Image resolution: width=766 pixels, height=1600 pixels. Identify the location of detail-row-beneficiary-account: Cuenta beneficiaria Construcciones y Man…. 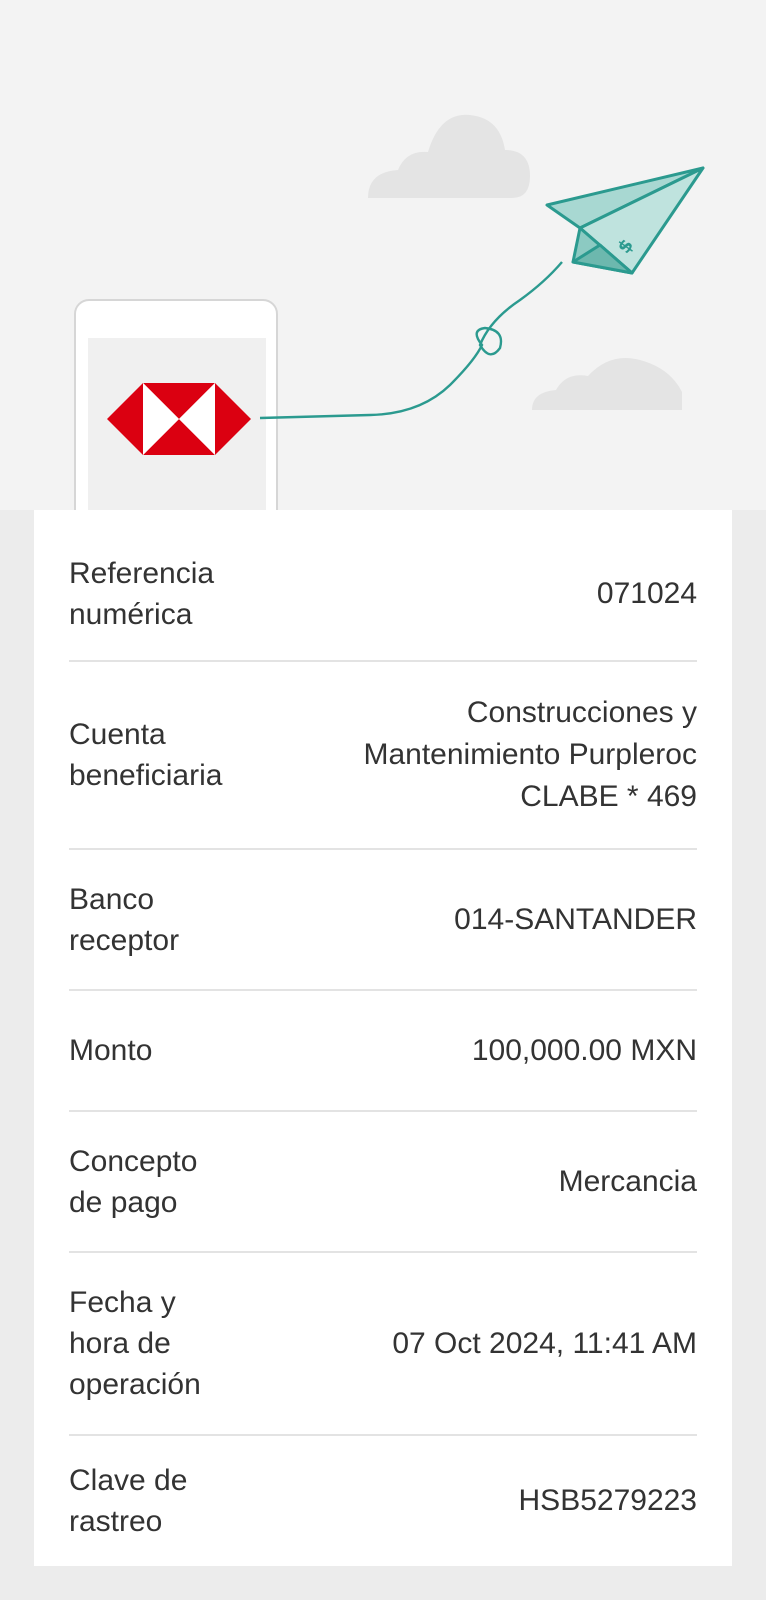
(383, 756).